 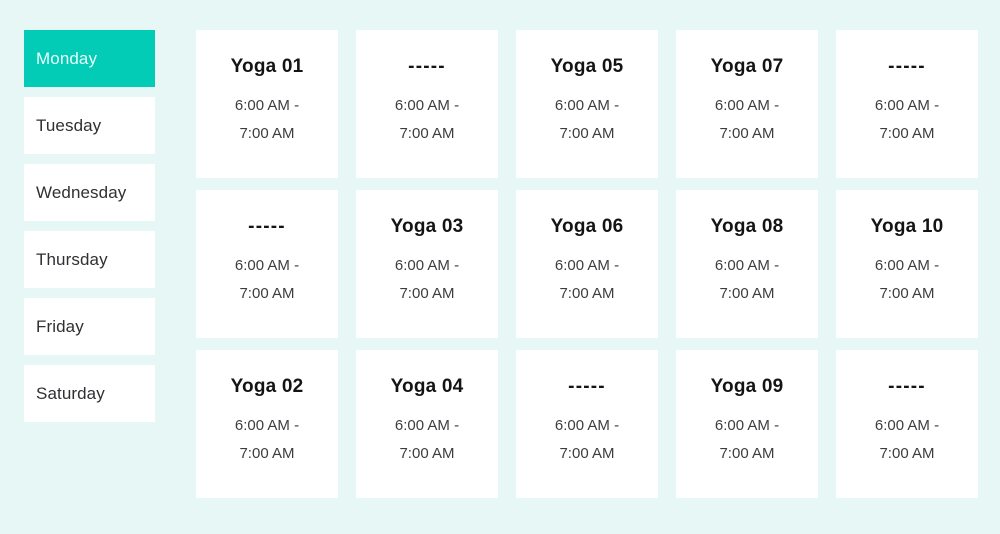 I want to click on day-tab-monday: Monday, so click(x=89, y=58).